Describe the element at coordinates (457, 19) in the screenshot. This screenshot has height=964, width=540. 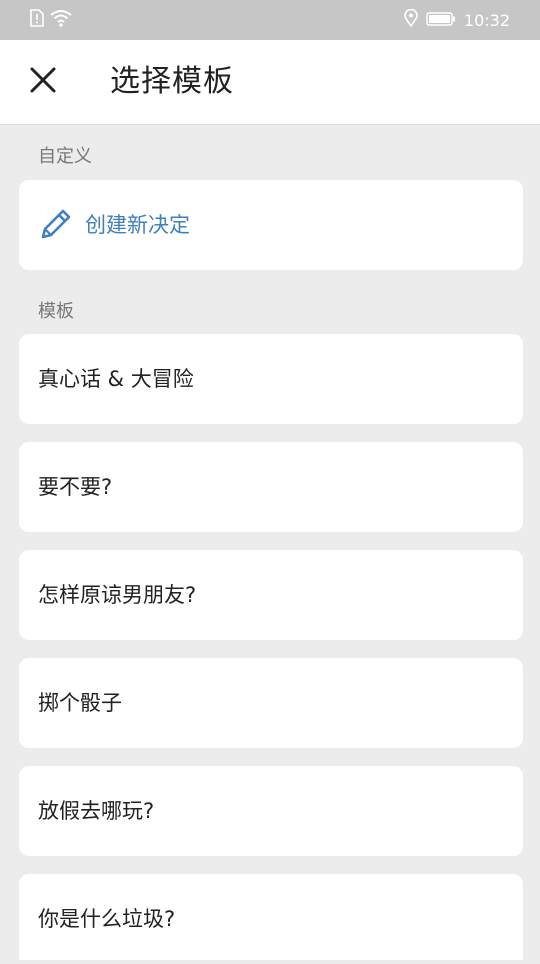
I see `status-right: 10:32` at that location.